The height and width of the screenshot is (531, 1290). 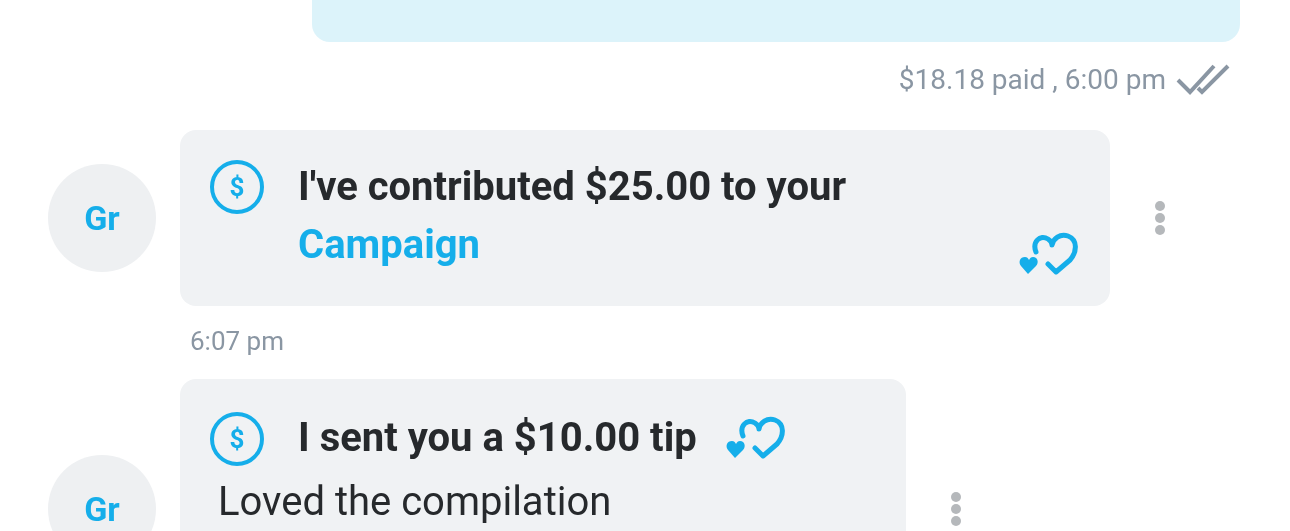 What do you see at coordinates (497, 438) in the screenshot?
I see `message-text: I sent you a $10.00 tip` at bounding box center [497, 438].